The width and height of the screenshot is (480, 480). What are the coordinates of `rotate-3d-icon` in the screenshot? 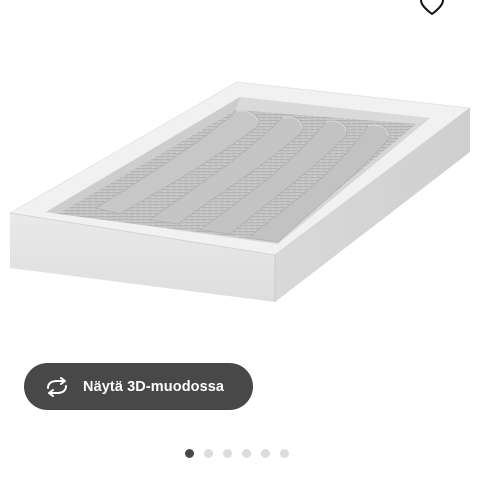 It's located at (57, 386).